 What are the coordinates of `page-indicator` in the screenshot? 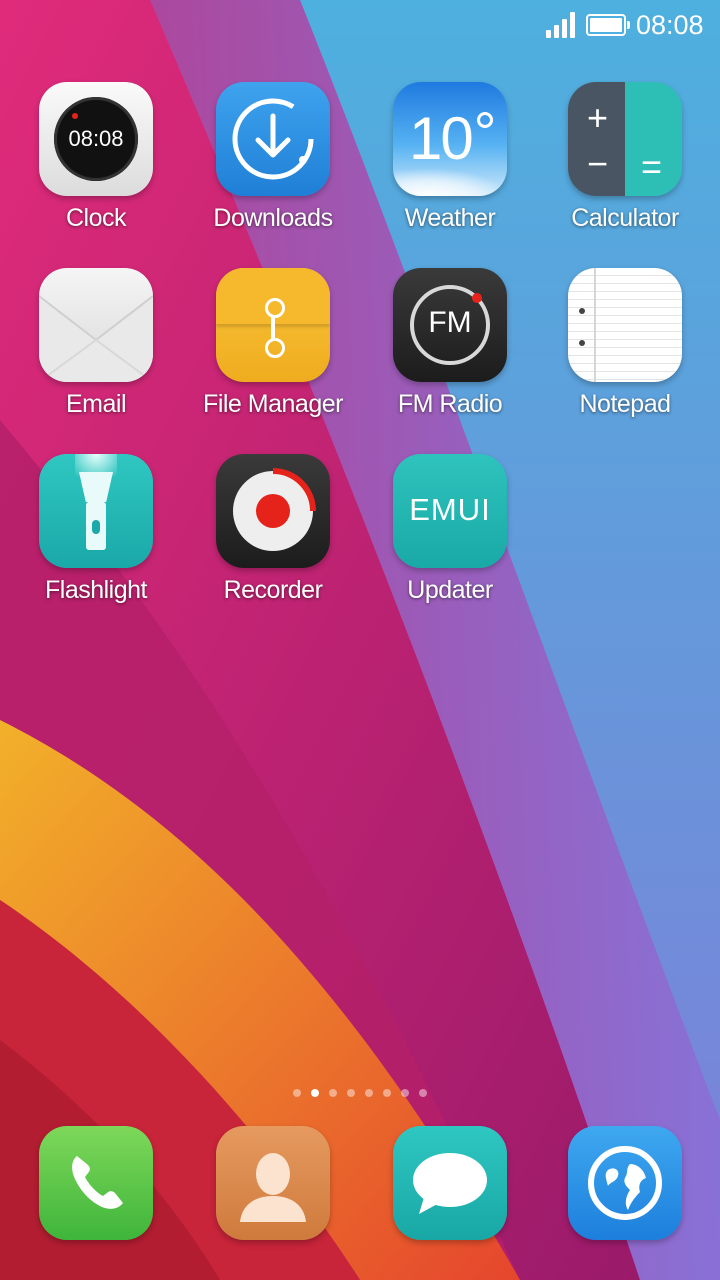 It's located at (360, 1093).